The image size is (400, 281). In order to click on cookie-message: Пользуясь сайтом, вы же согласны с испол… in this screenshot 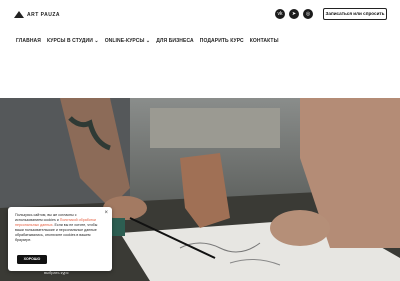, I will do `click(59, 228)`.